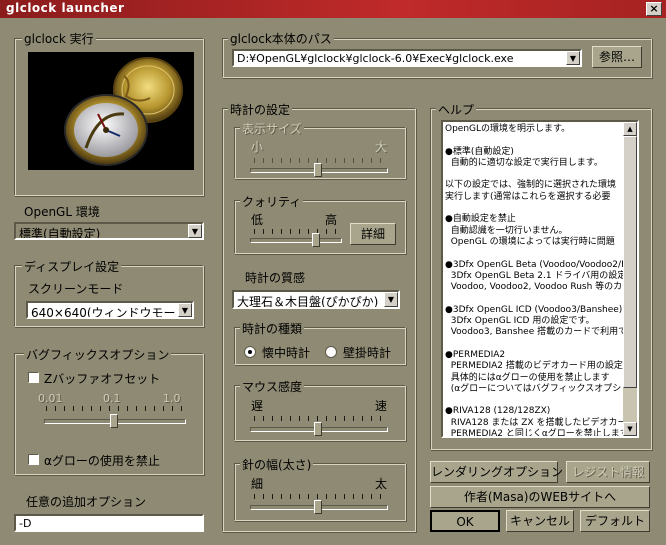 The height and width of the screenshot is (545, 666). Describe the element at coordinates (102, 461) in the screenshot. I see `alpha-glow-label: αグローの使用を禁止` at that location.